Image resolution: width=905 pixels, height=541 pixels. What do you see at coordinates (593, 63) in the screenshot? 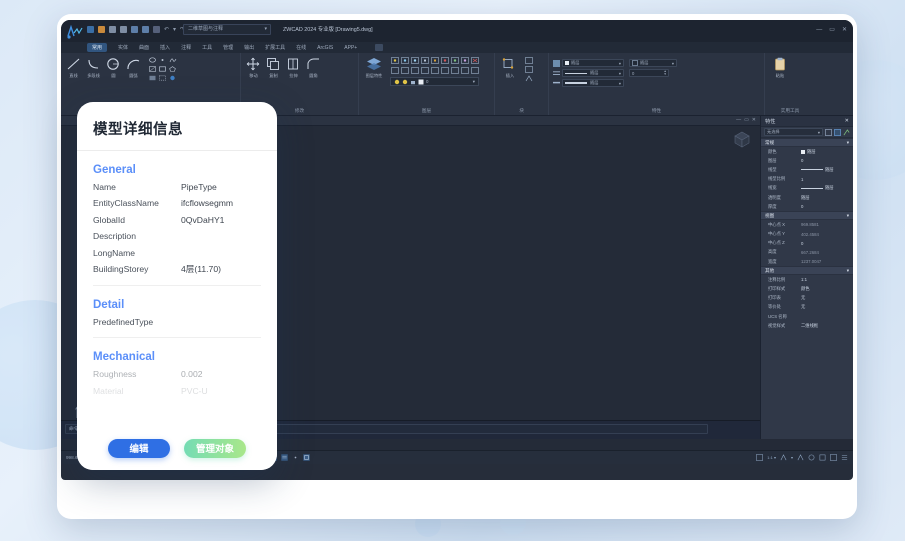
I see `object-color-combo: 随层 ▾` at bounding box center [593, 63].